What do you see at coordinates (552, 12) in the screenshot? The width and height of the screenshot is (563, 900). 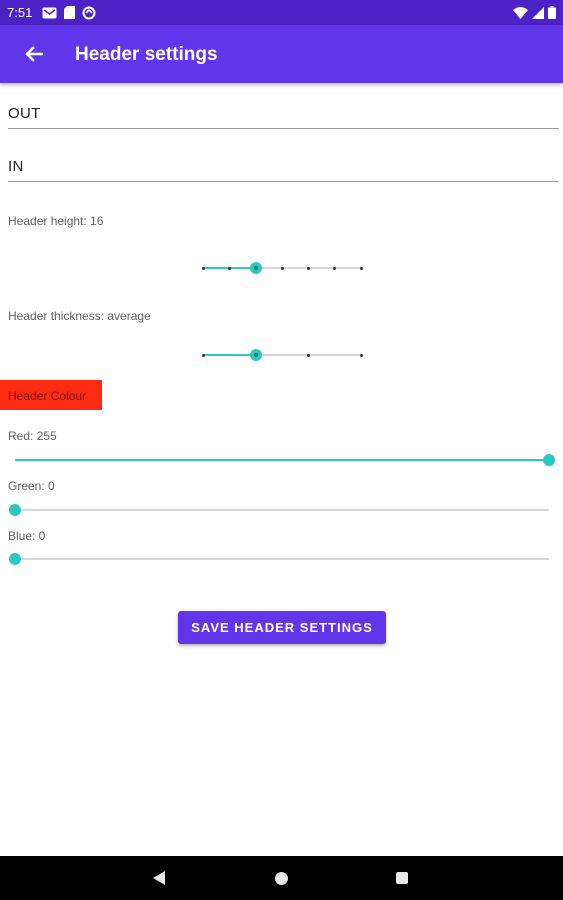 I see `battery-icon` at bounding box center [552, 12].